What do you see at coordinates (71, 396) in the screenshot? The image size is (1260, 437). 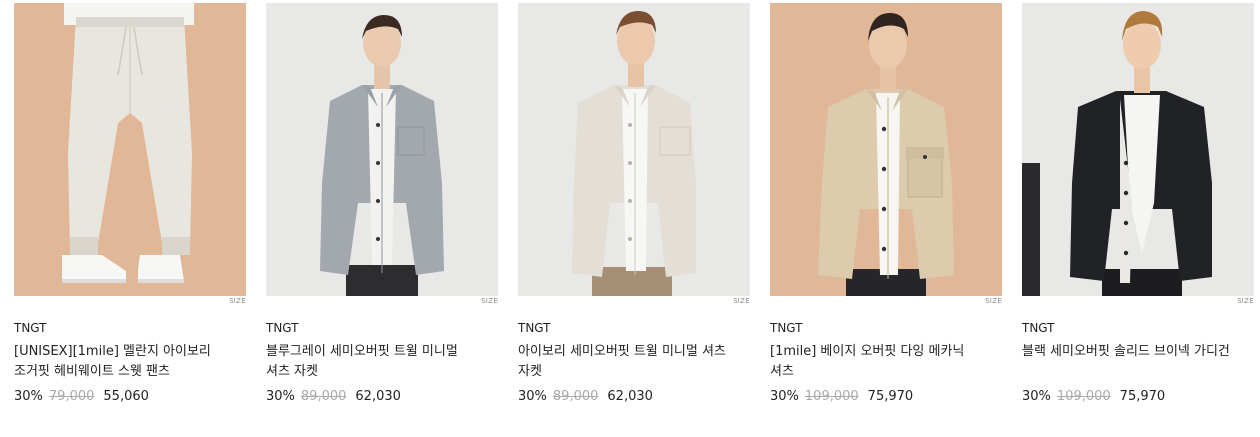 I see `original-price: 79,000` at bounding box center [71, 396].